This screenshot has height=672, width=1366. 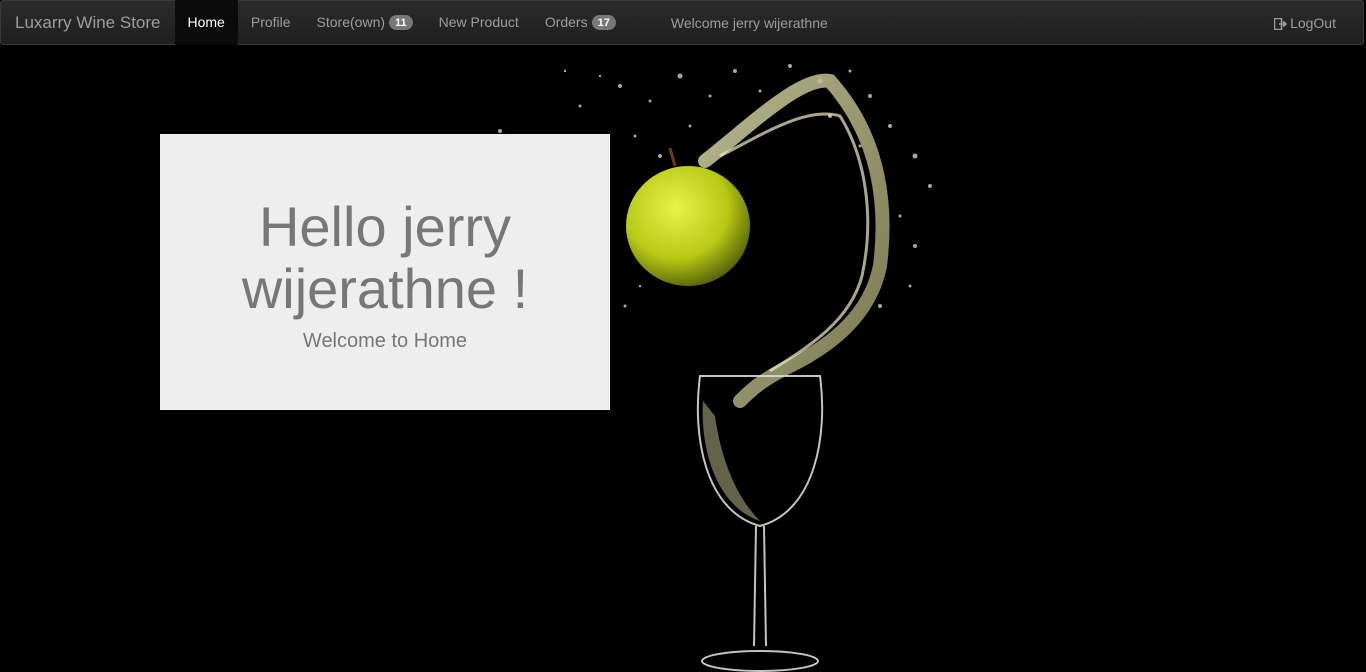 I want to click on nav-orders: Orders 17, so click(x=580, y=22).